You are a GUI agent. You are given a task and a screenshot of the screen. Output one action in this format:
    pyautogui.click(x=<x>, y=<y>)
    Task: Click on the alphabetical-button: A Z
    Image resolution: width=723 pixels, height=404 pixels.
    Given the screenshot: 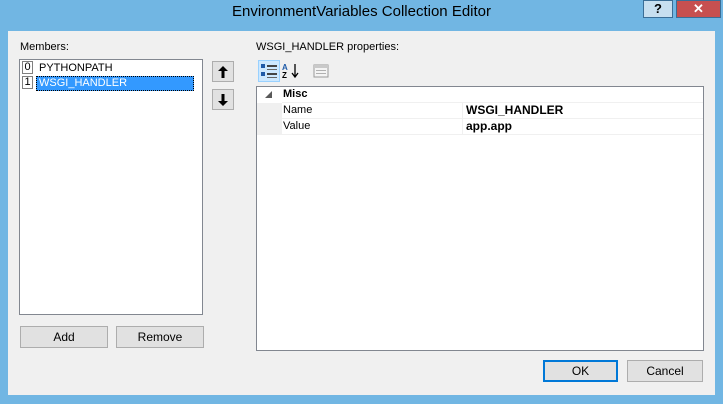 What is the action you would take?
    pyautogui.click(x=291, y=71)
    